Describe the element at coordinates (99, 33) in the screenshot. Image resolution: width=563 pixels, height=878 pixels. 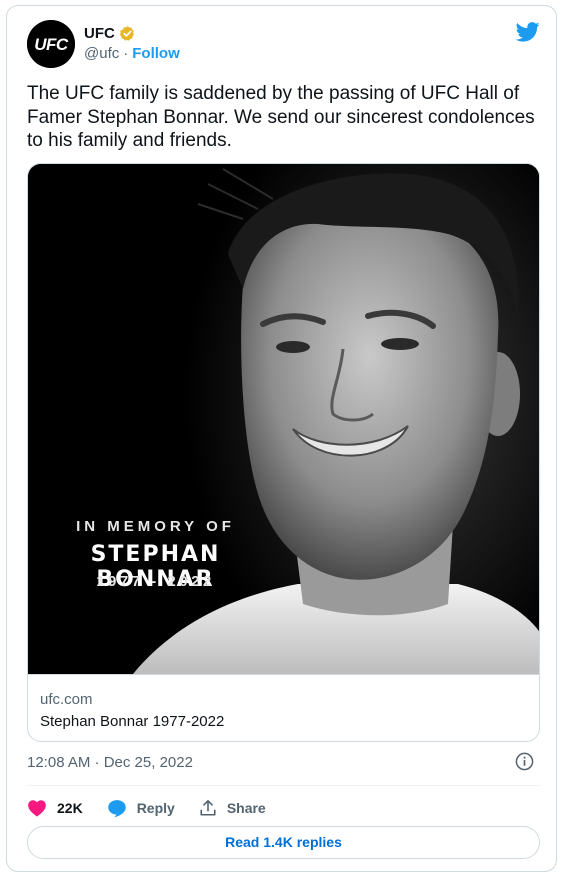
I see `account-name: UFC` at that location.